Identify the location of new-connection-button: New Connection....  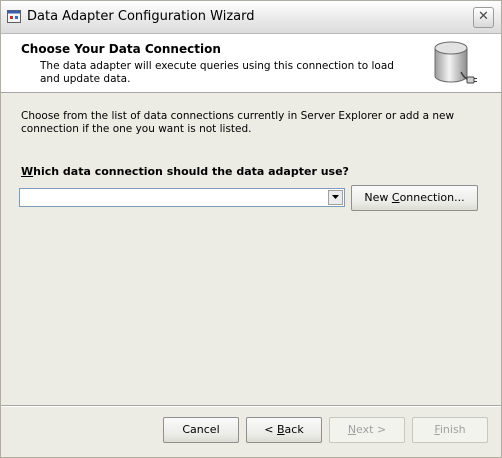
(414, 198).